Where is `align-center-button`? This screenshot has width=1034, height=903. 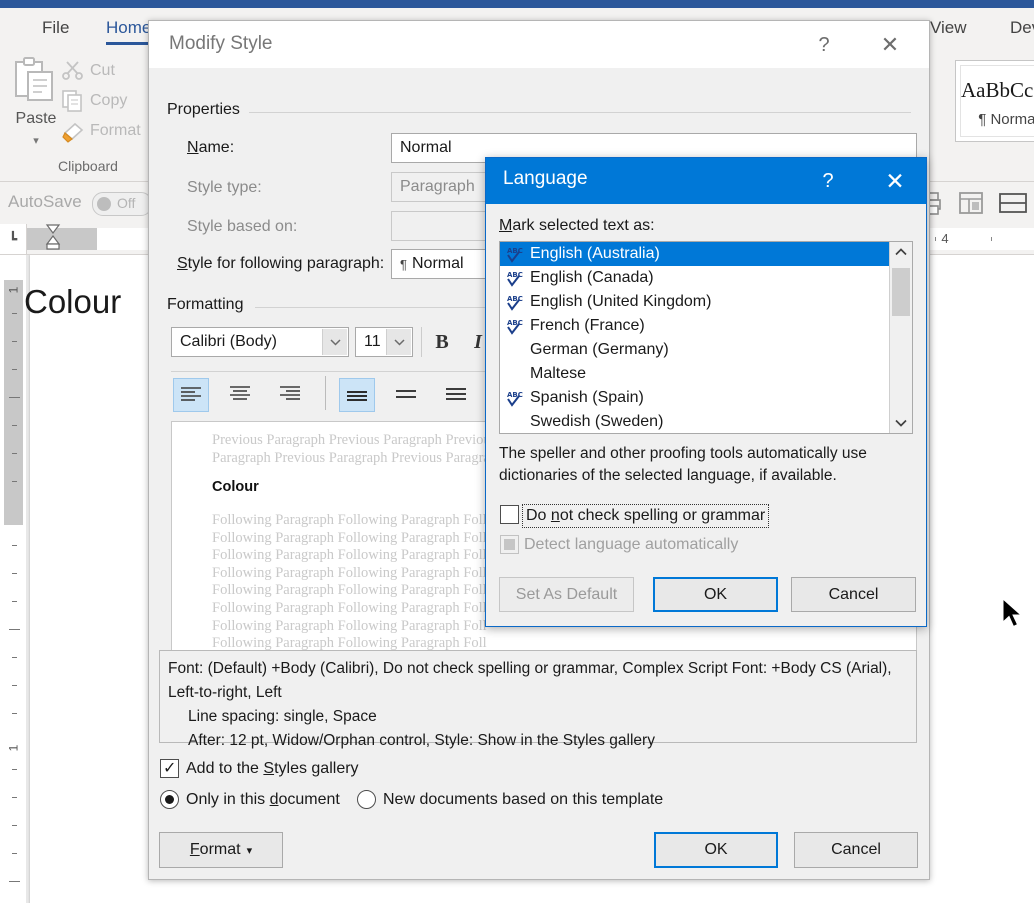 align-center-button is located at coordinates (240, 394).